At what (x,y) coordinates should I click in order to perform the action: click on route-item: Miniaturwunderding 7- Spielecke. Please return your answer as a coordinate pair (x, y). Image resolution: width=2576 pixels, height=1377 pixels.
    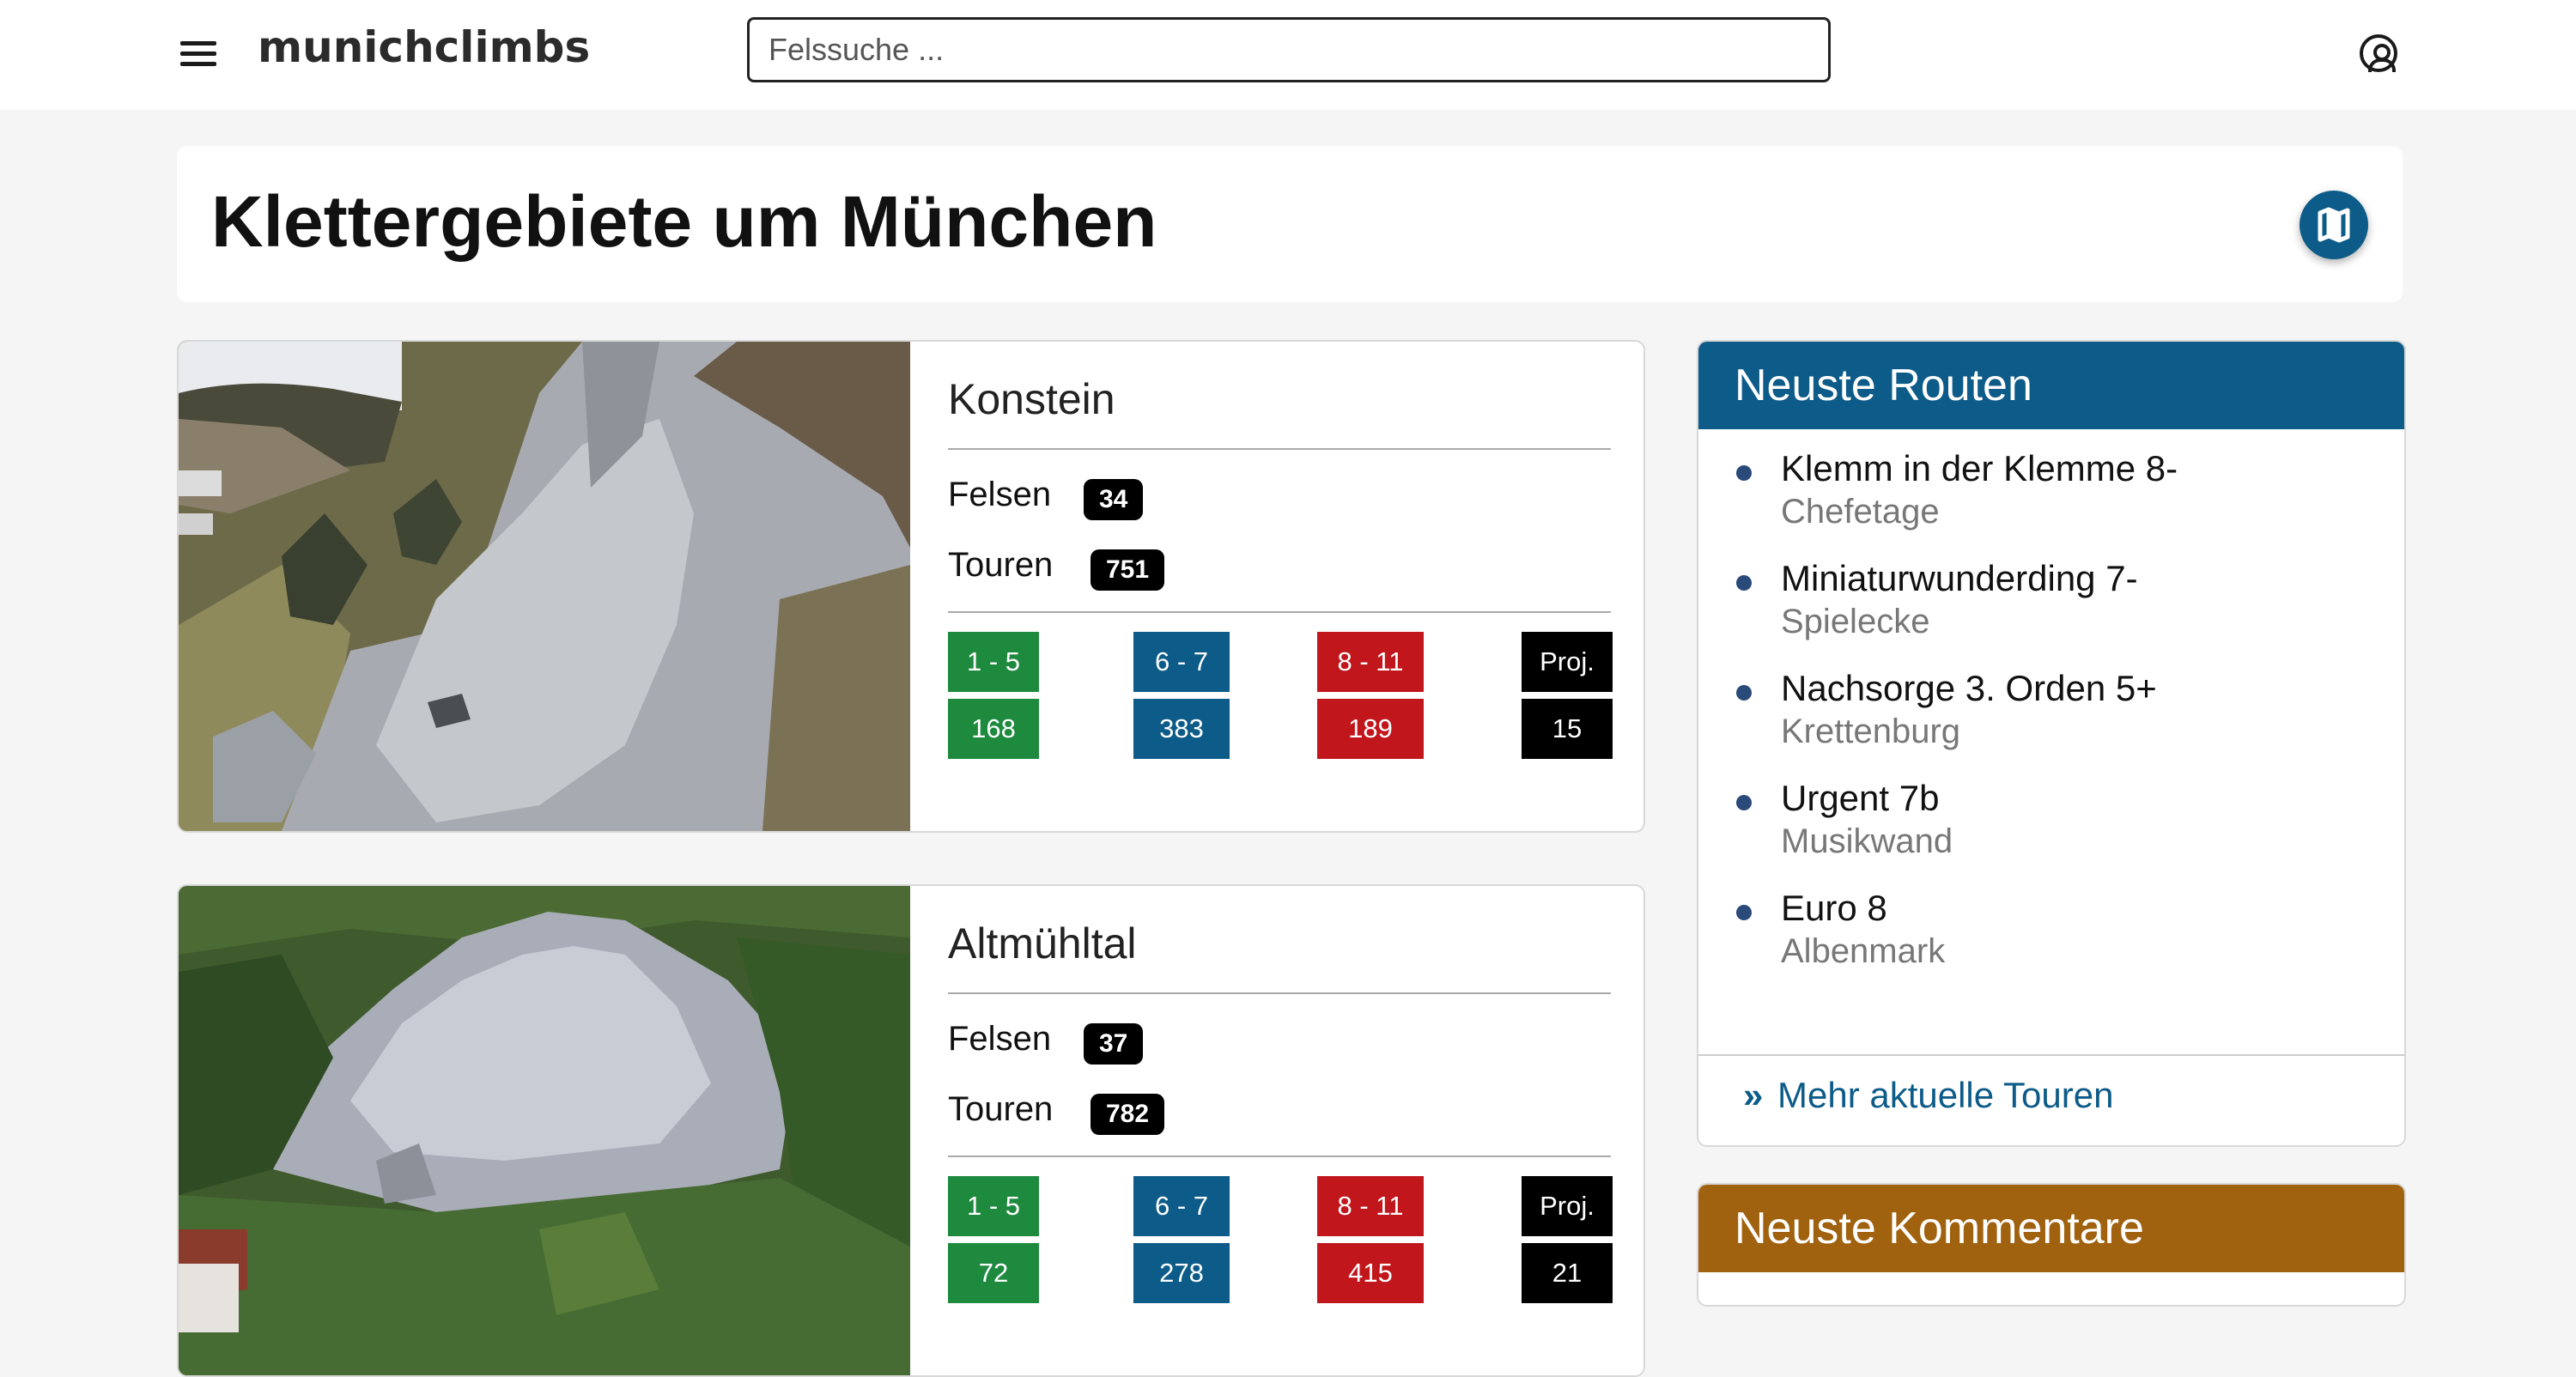
    Looking at the image, I should click on (1937, 600).